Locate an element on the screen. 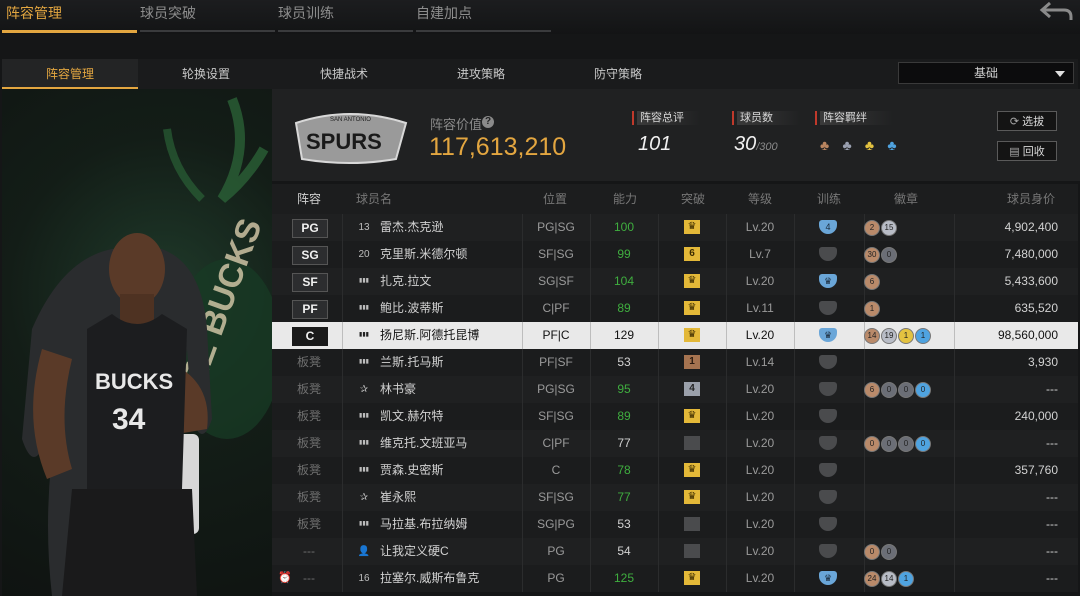  player-name: 马拉基.布拉纳姆 is located at coordinates (423, 524).